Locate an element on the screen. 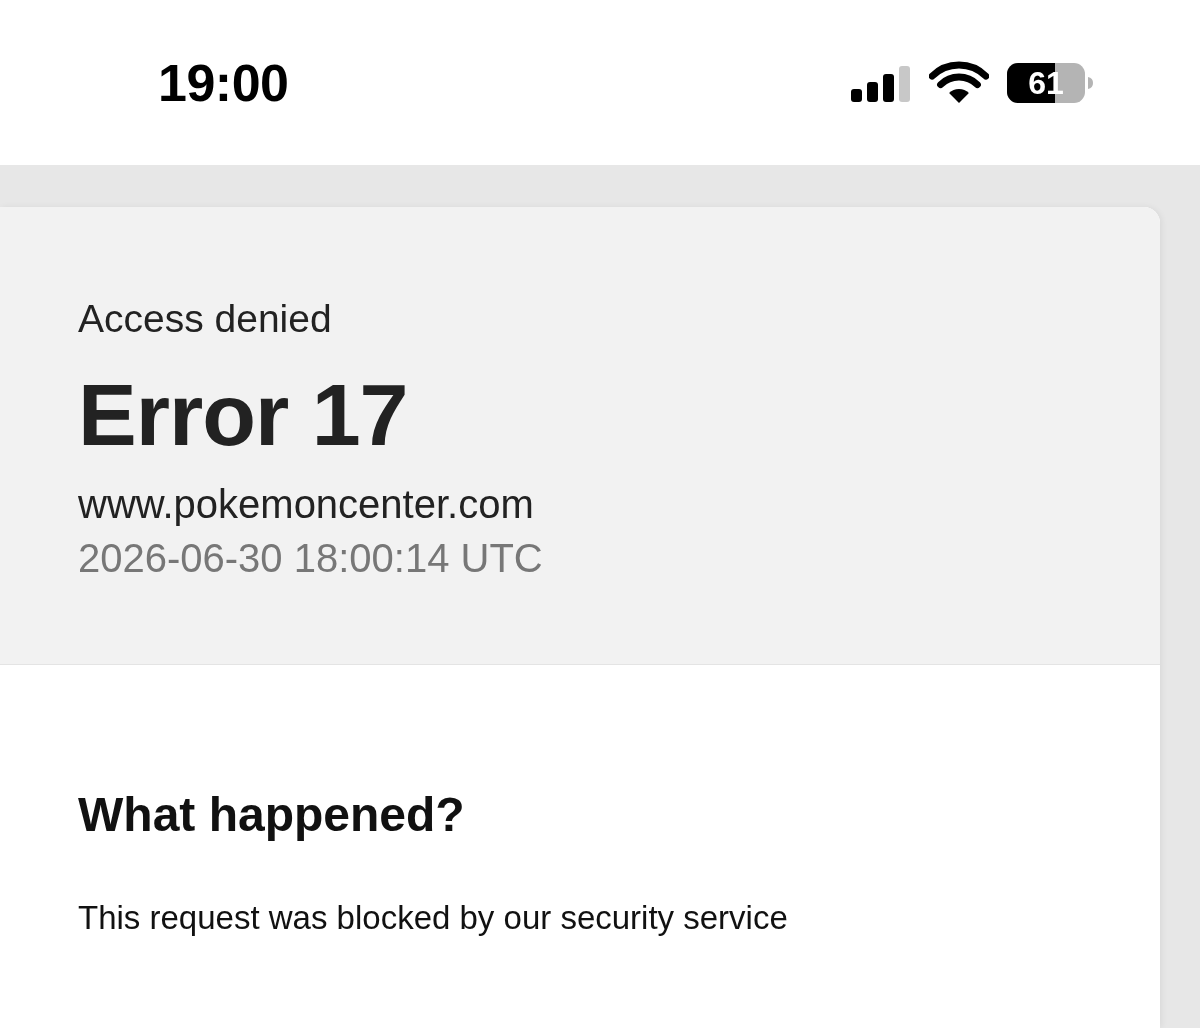  section-body: This request was blocked by our security service is located at coordinates (433, 918).